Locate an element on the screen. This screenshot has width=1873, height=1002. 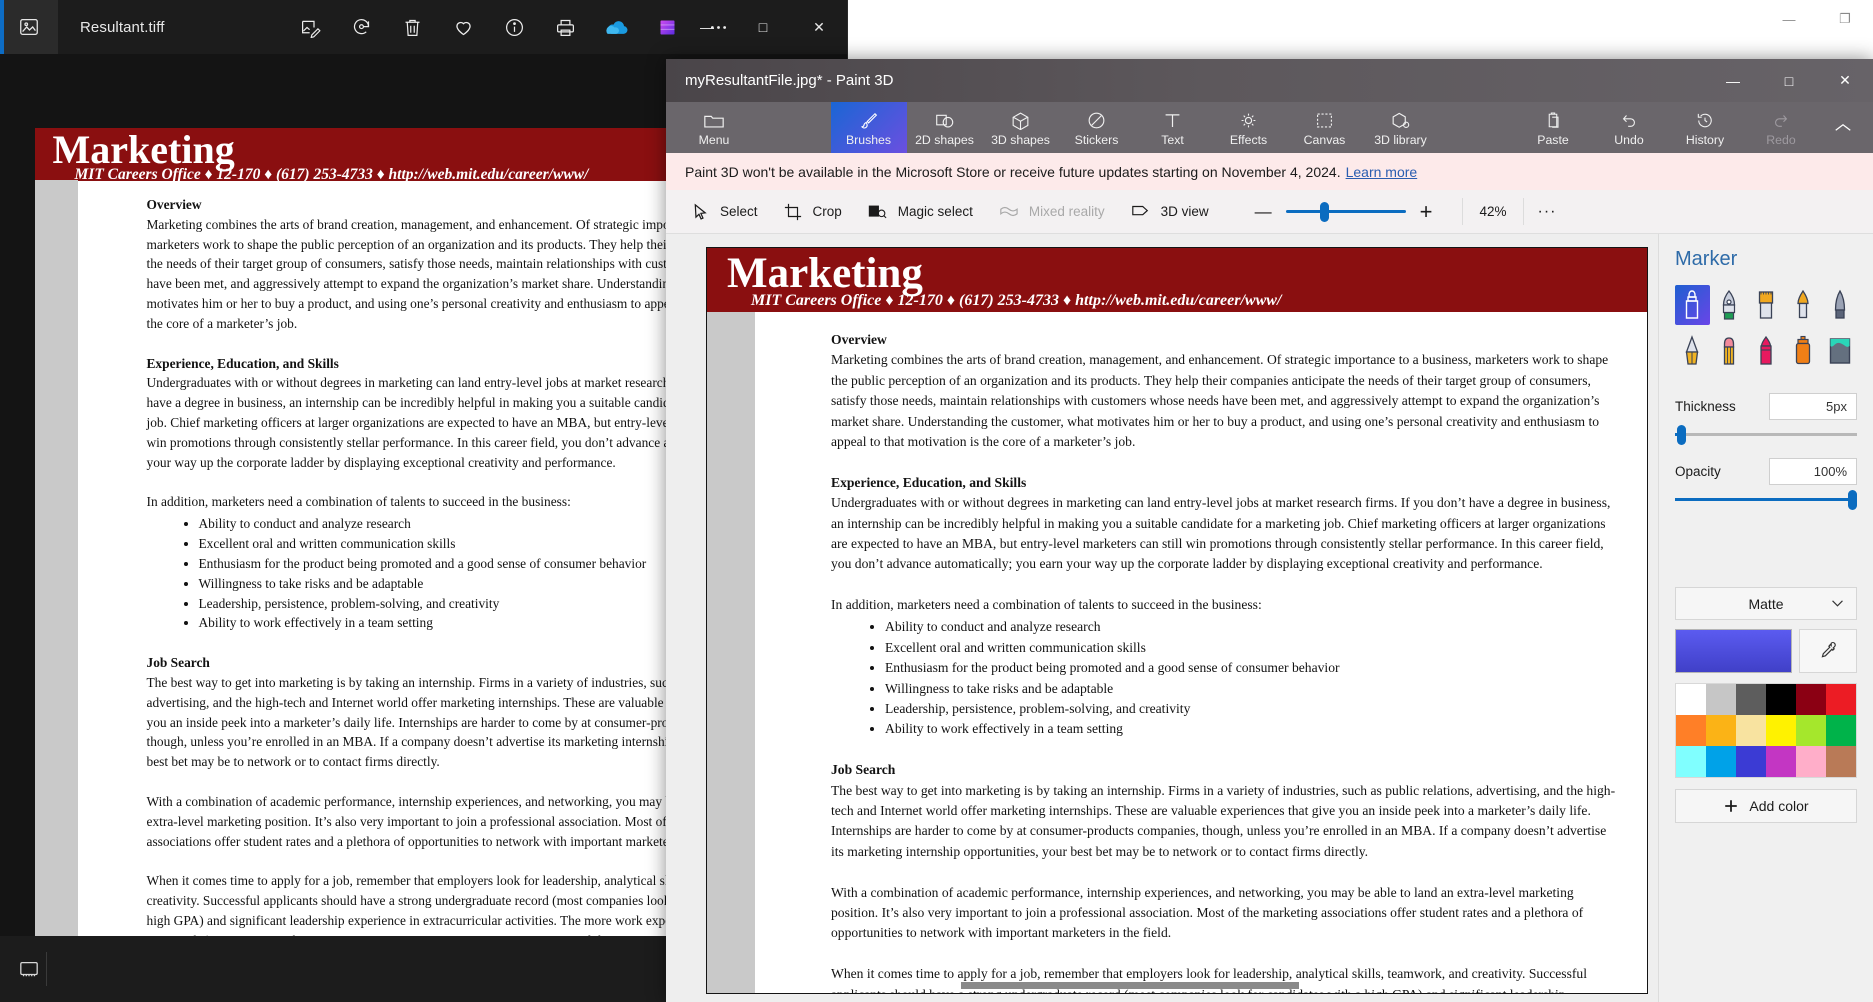
crayon-brush is located at coordinates (1766, 351).